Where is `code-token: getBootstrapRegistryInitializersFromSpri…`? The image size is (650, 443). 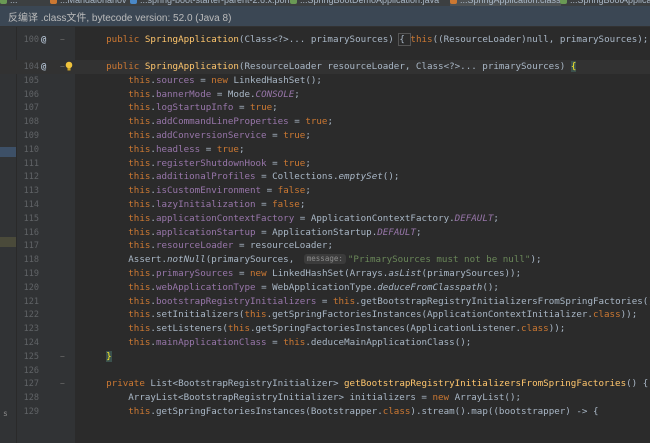 code-token: getBootstrapRegistryInitializersFromSpri… is located at coordinates (485, 384).